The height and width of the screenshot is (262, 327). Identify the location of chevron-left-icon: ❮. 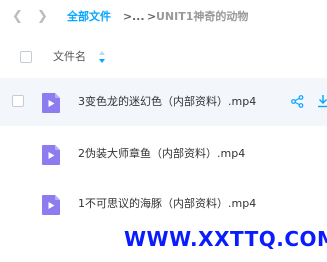
(17, 17).